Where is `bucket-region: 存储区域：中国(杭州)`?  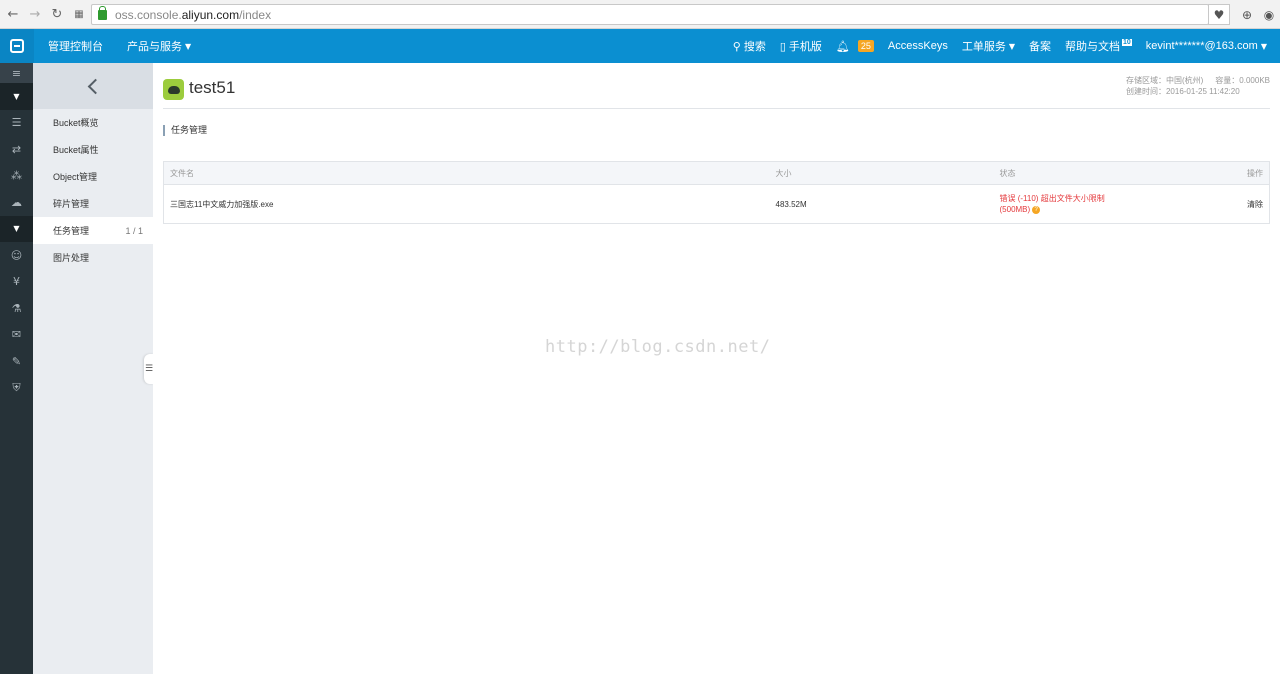 bucket-region: 存储区域：中国(杭州) is located at coordinates (1164, 80).